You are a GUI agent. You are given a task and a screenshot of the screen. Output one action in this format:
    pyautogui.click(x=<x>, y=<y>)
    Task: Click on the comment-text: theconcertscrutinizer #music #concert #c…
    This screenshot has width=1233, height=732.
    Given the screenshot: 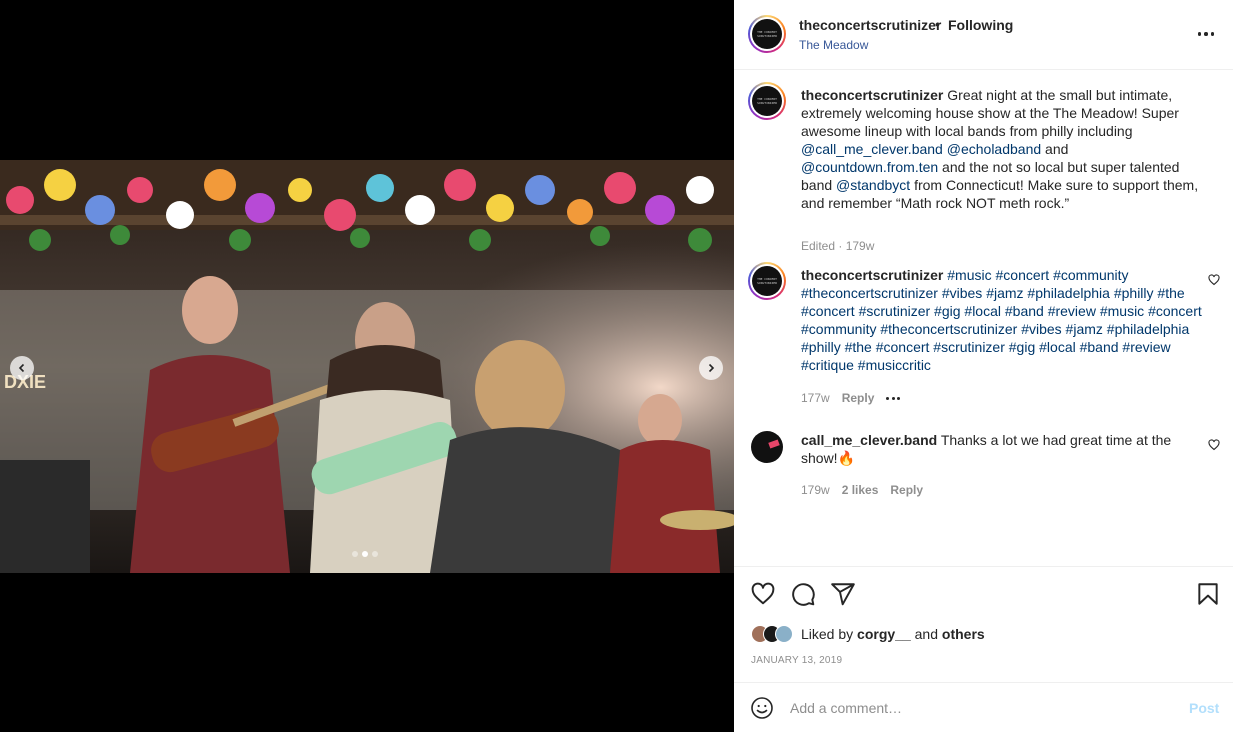 What is the action you would take?
    pyautogui.click(x=1005, y=320)
    